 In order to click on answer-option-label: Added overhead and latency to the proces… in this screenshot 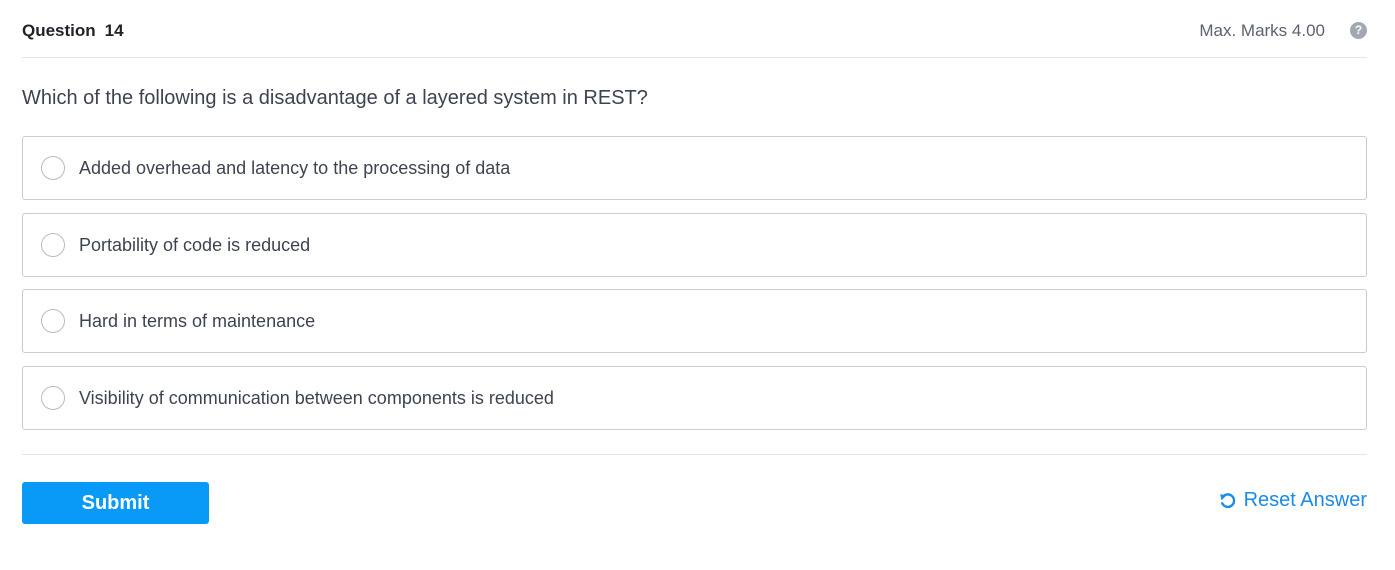, I will do `click(295, 168)`.